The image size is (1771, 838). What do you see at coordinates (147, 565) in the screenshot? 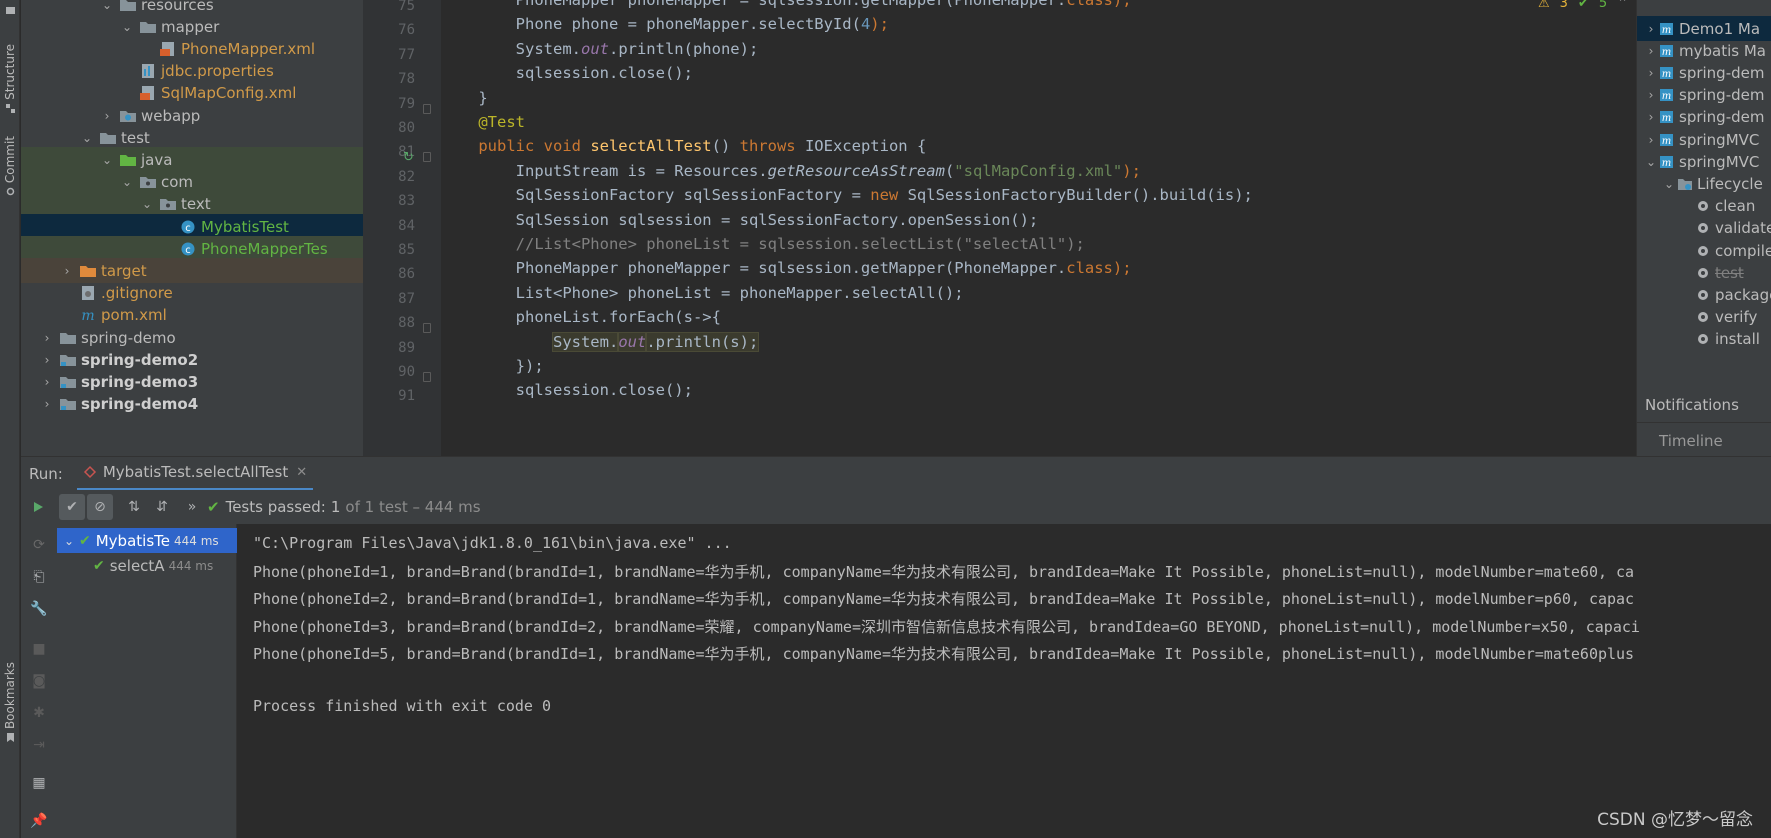
I see `test-tree-item: ✔ selectA 444 ms` at bounding box center [147, 565].